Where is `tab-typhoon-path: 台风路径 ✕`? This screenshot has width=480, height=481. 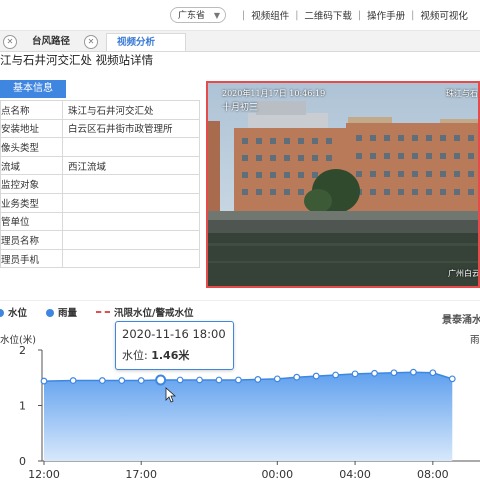
tab-typhoon-path: 台风路径 ✕ is located at coordinates (62, 42).